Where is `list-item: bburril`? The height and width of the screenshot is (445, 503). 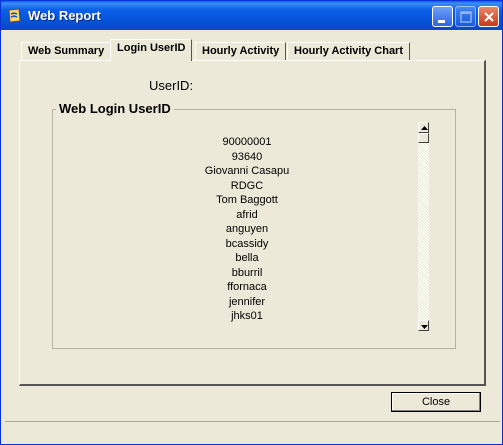 list-item: bburril is located at coordinates (247, 273).